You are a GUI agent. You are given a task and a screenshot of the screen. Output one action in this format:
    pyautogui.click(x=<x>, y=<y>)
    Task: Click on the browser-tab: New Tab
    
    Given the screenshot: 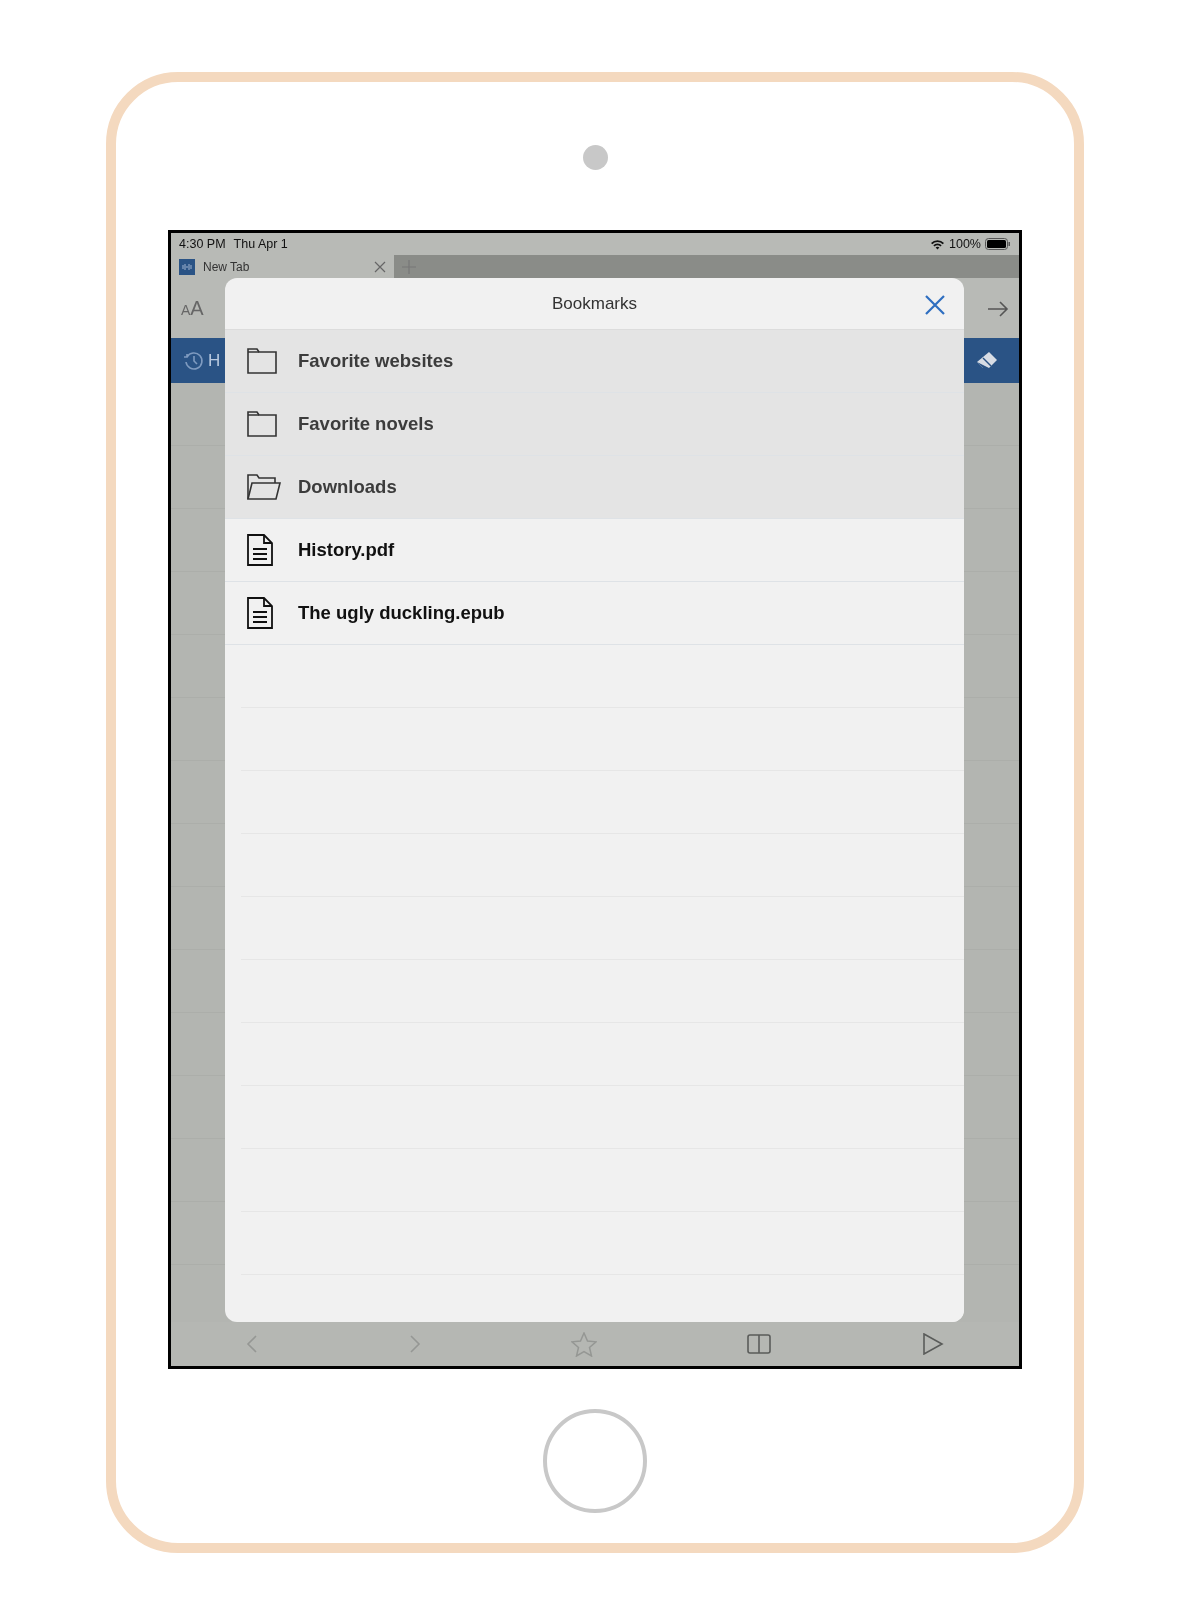 What is the action you would take?
    pyautogui.click(x=282, y=266)
    